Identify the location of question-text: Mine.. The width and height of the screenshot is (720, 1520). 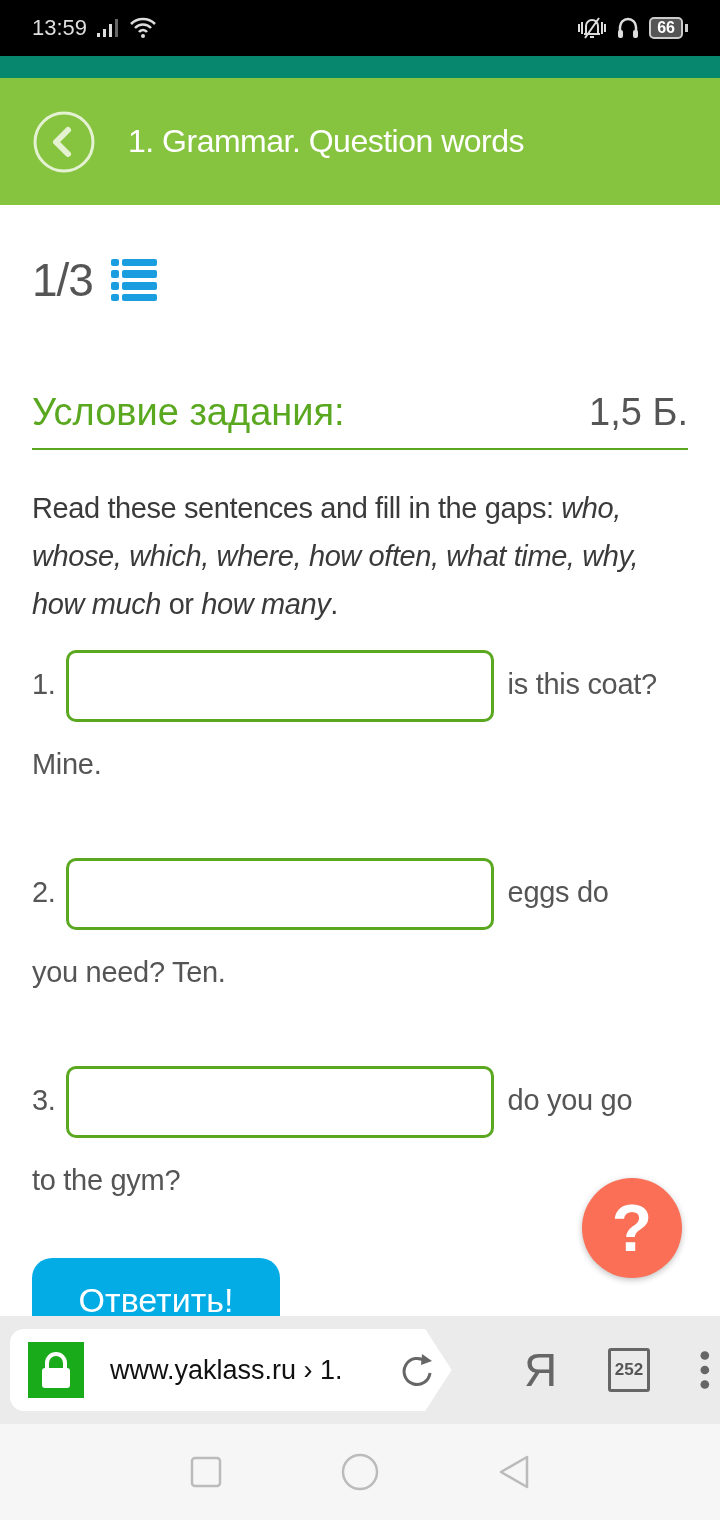
(67, 764).